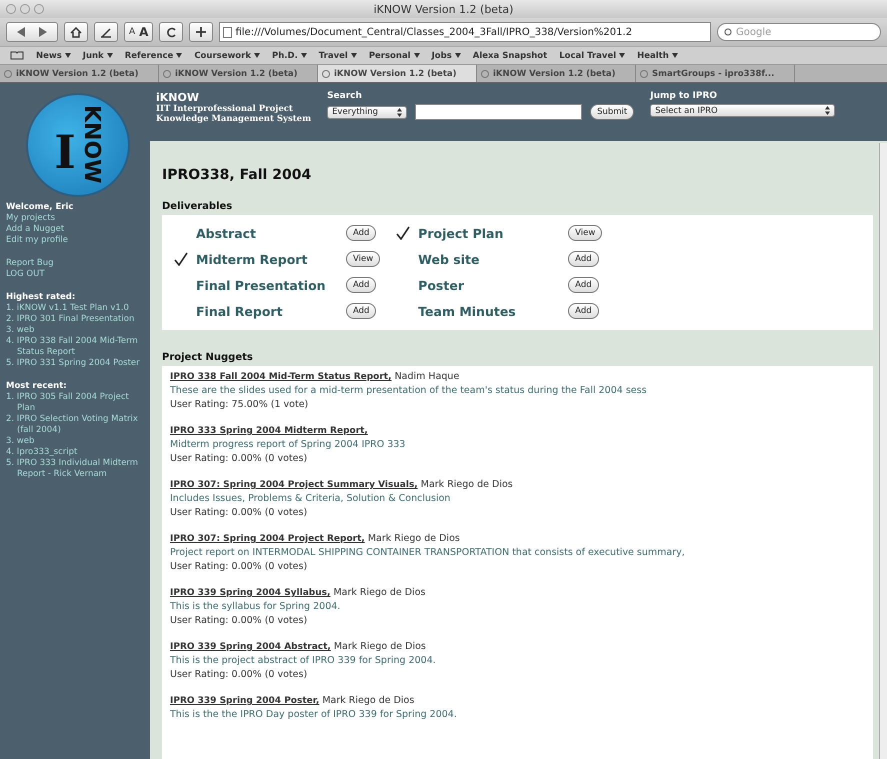  Describe the element at coordinates (337, 55) in the screenshot. I see `bookmark-menu: Travel` at that location.